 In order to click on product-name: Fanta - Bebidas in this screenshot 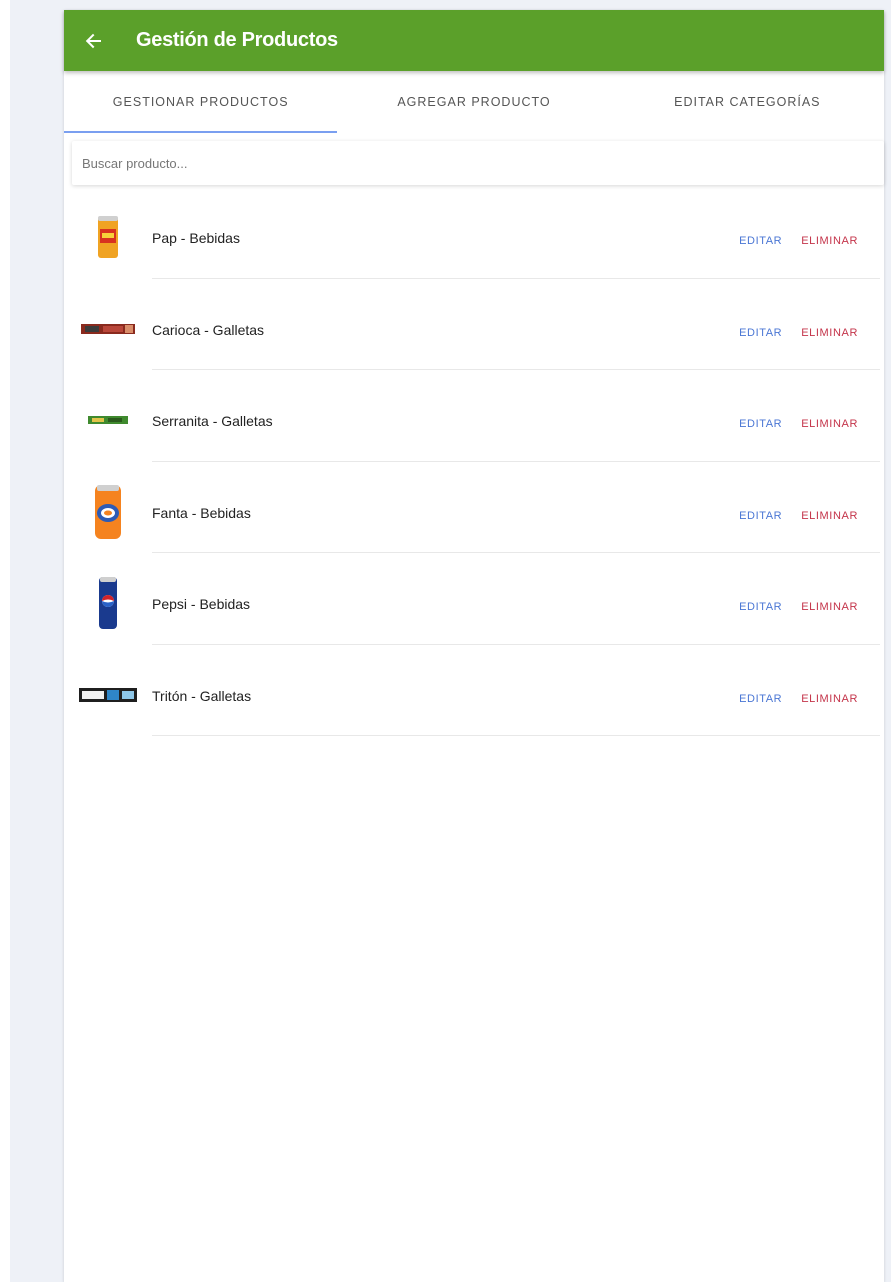, I will do `click(201, 512)`.